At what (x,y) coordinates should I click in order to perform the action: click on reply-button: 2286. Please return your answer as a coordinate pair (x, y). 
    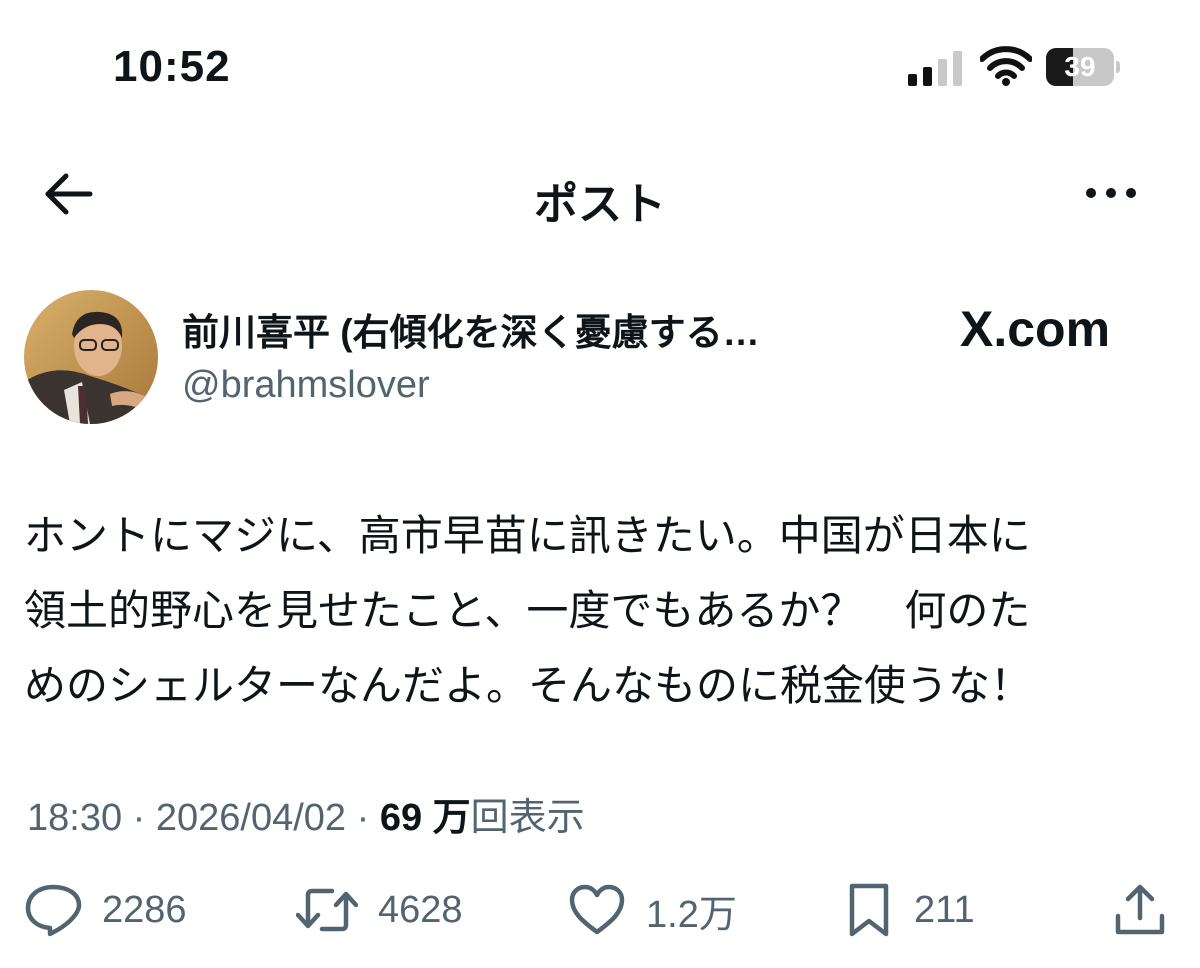
    Looking at the image, I should click on (105, 910).